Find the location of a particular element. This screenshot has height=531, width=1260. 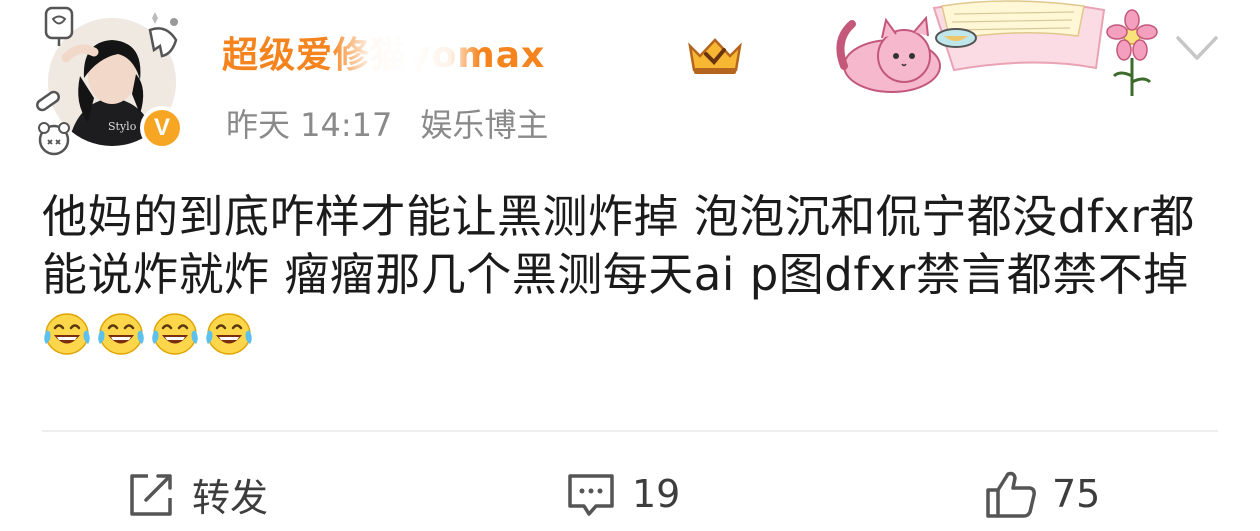

post-time: 昨天 14:17 is located at coordinates (309, 125).